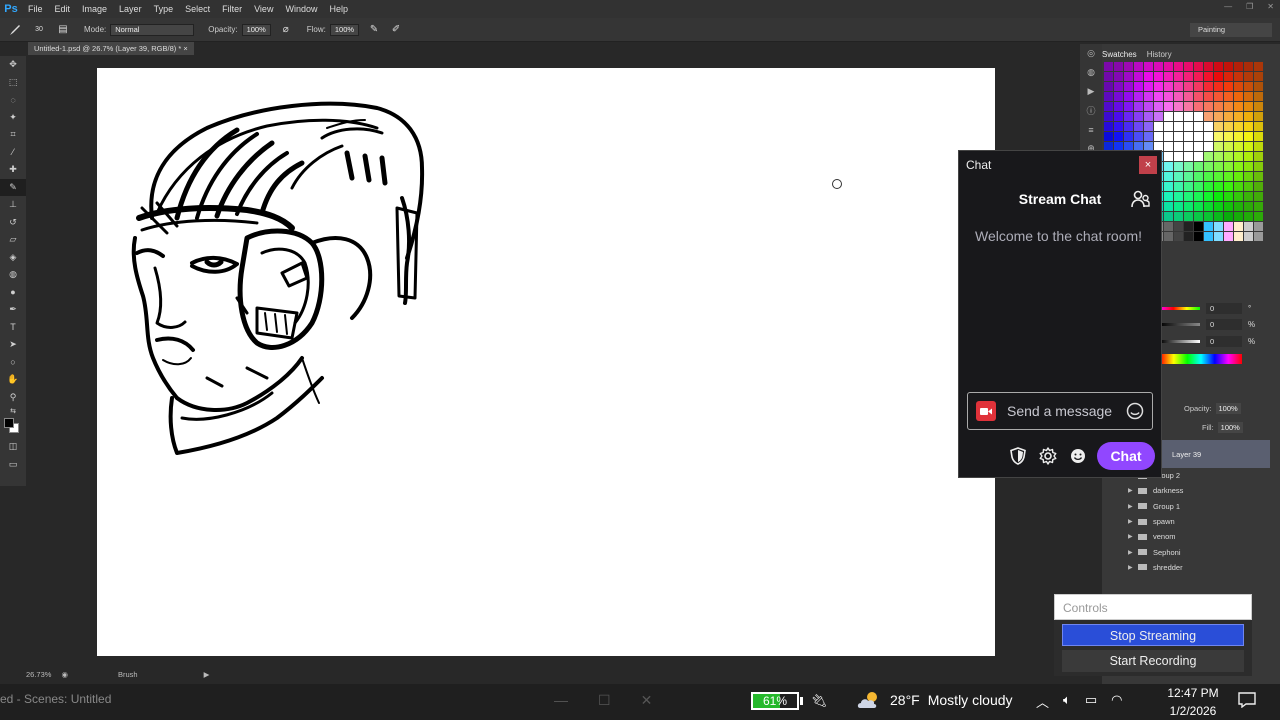  What do you see at coordinates (13, 240) in the screenshot?
I see `eraser-tool-icon: ▱` at bounding box center [13, 240].